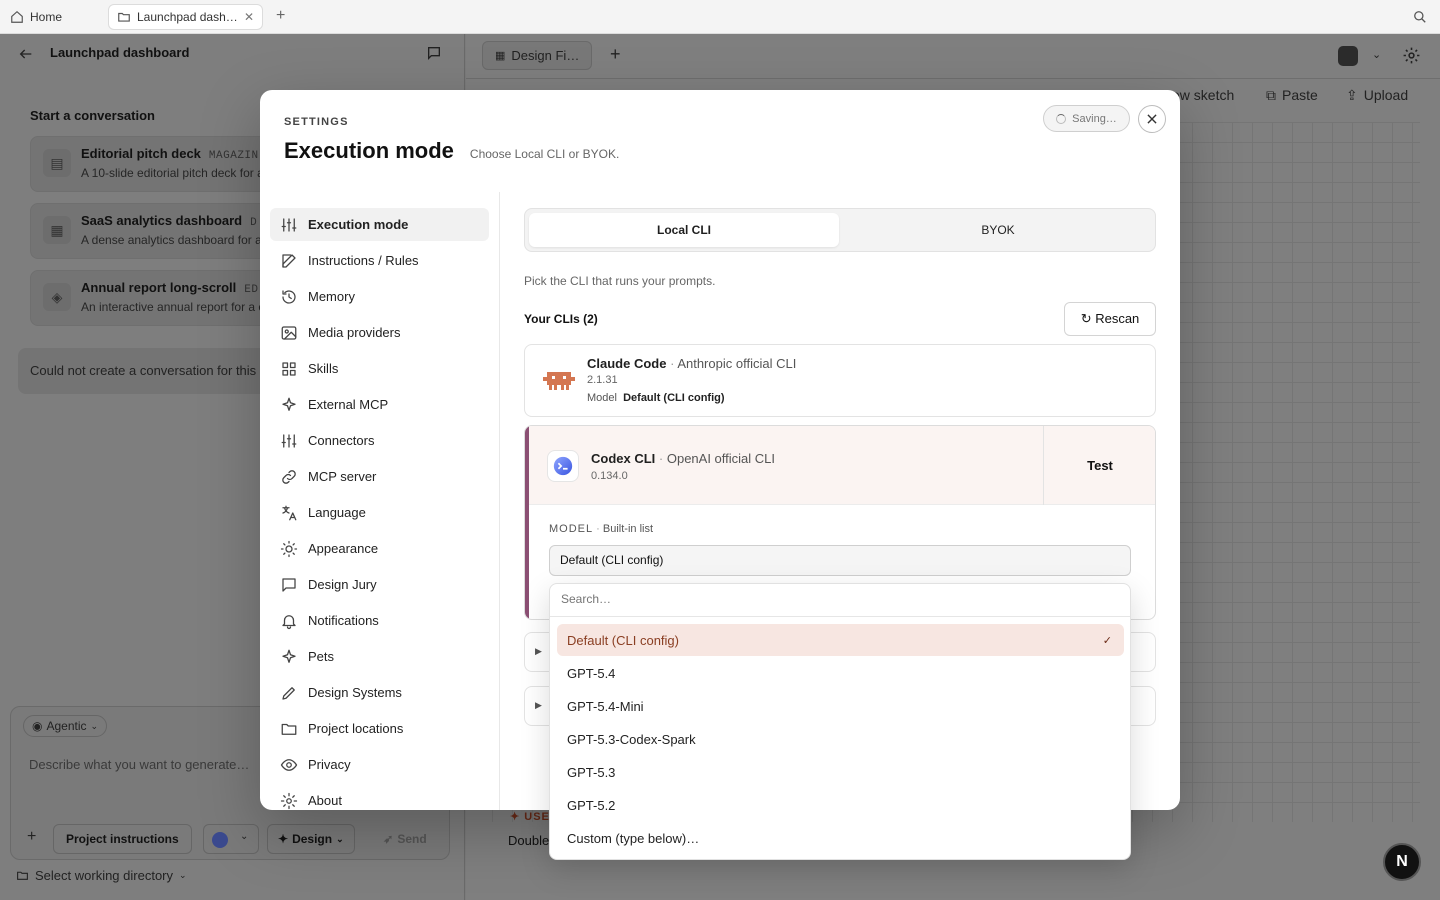 The height and width of the screenshot is (900, 1440). Describe the element at coordinates (1152, 119) in the screenshot. I see `close-button` at that location.